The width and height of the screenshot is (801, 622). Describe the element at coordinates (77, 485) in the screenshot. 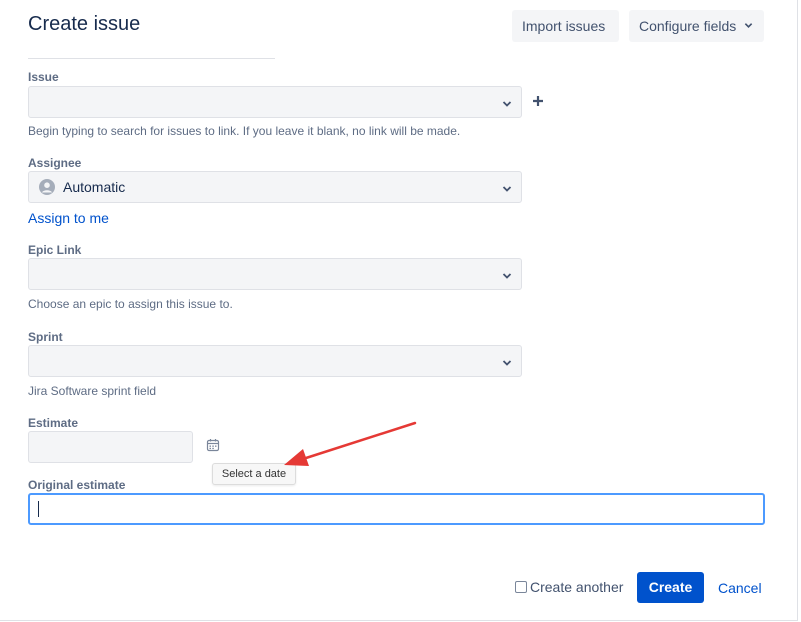

I see `original-estimate-label: Original estimate` at that location.